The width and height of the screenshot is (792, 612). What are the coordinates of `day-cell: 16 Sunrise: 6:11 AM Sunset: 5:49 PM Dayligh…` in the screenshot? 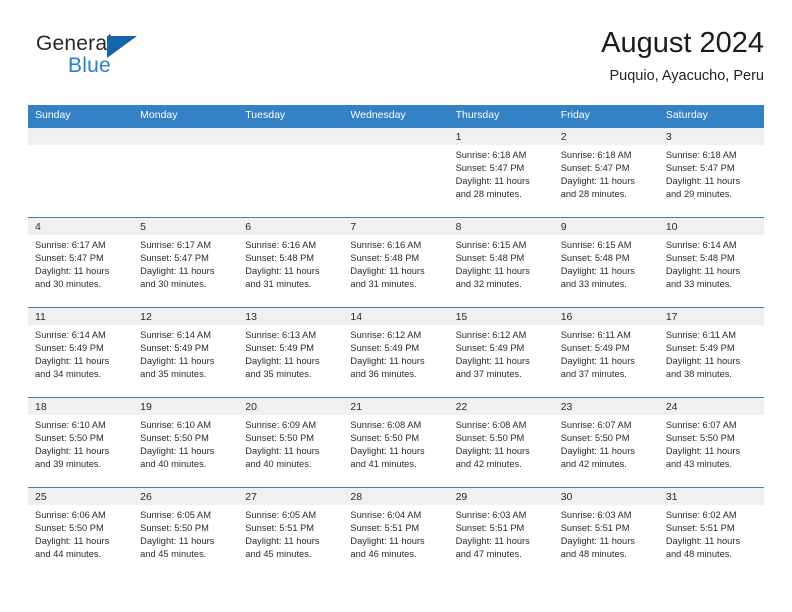 It's located at (606, 352).